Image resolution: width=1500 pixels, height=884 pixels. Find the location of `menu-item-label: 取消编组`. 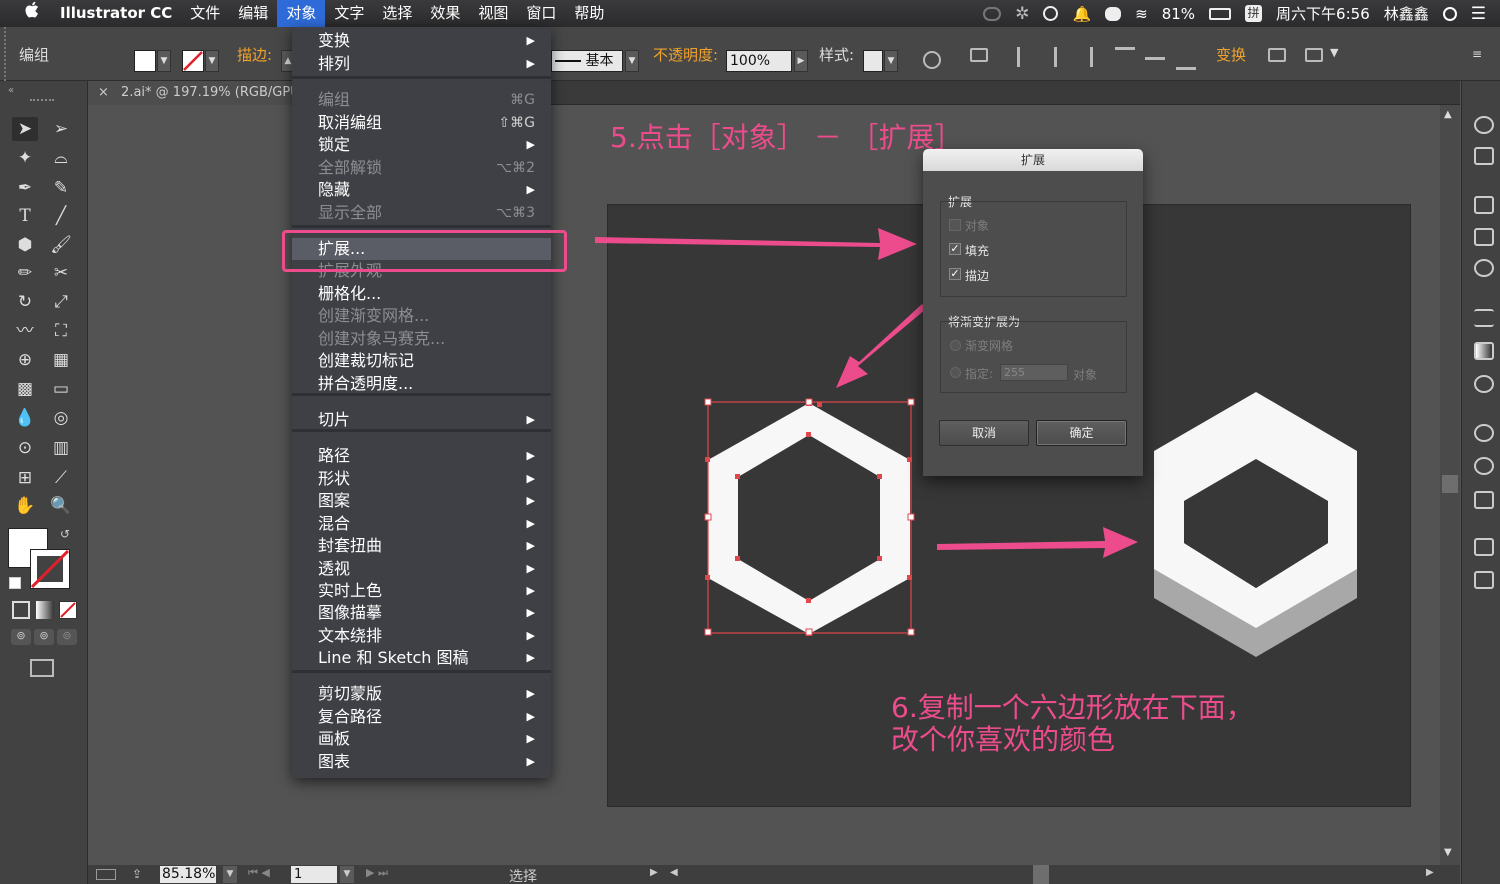

menu-item-label: 取消编组 is located at coordinates (350, 122).